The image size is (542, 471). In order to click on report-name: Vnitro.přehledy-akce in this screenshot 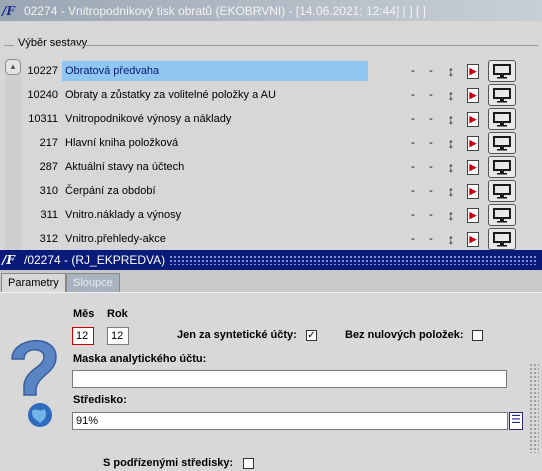, I will do `click(215, 239)`.